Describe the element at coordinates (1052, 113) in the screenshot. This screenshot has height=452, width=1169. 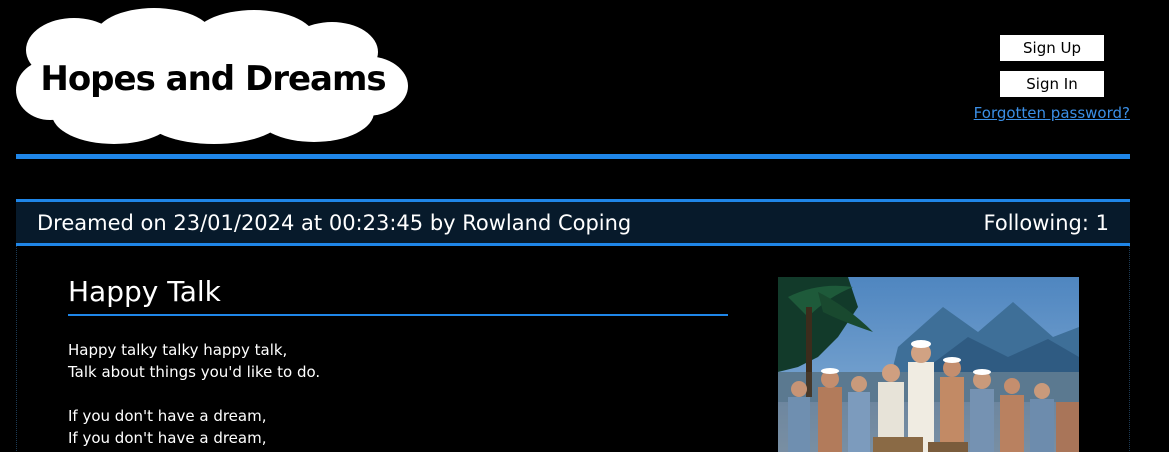
I see `forgotten-password-link: Forgotten password?` at that location.